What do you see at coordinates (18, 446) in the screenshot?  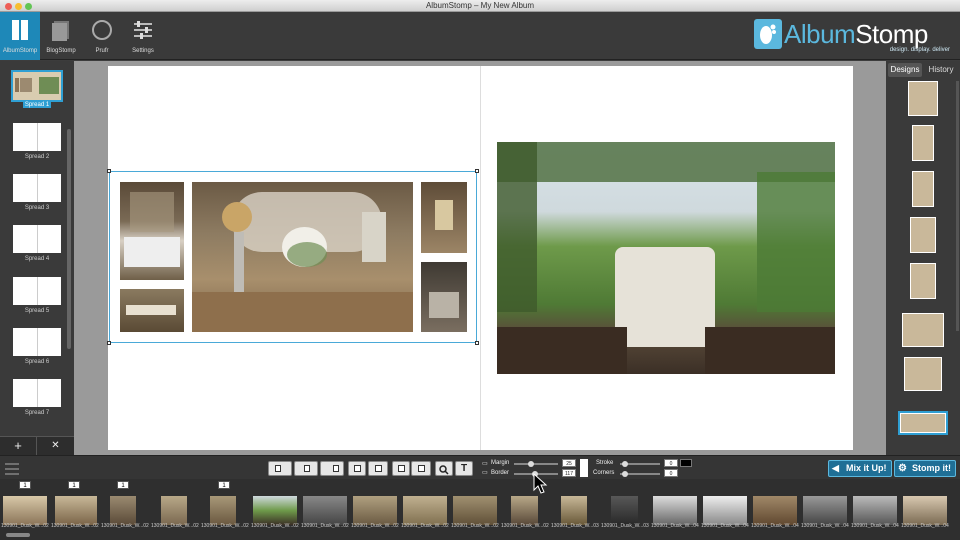 I see `add-spread-button: +` at bounding box center [18, 446].